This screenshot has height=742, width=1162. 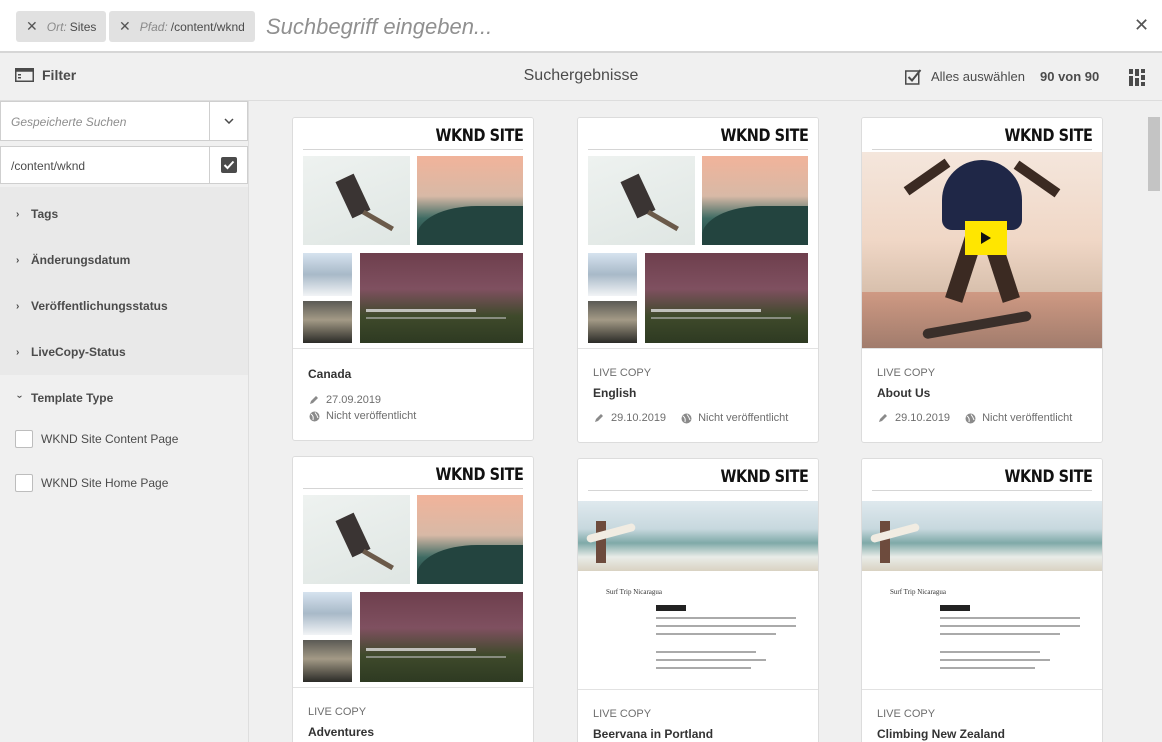 I want to click on card-modified: 27.09.2019, so click(x=344, y=400).